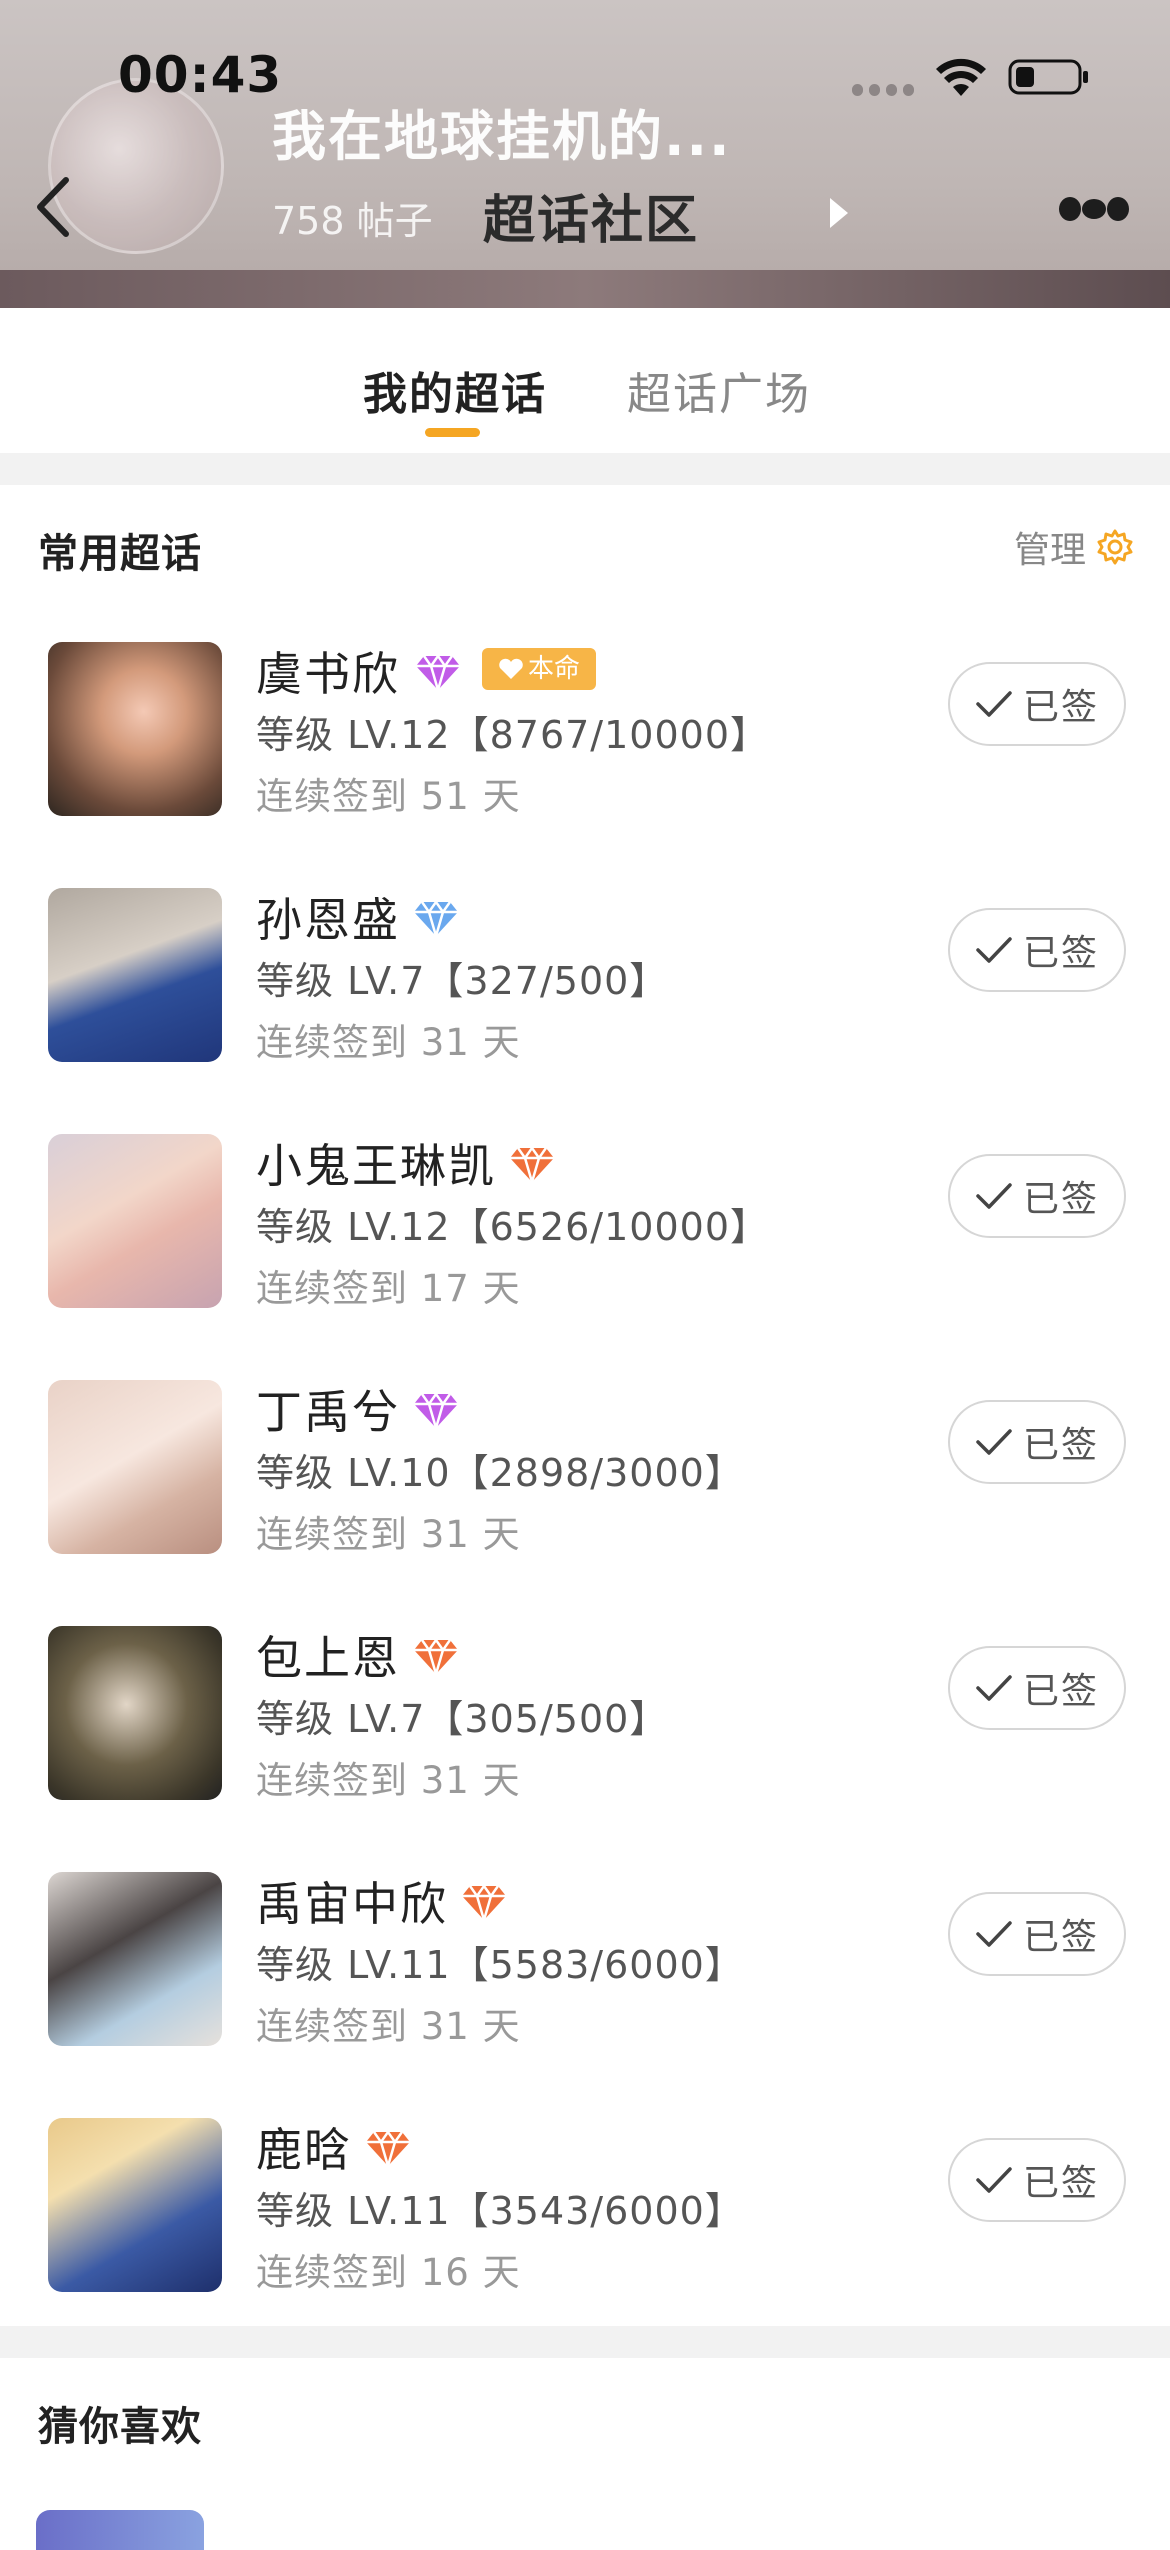 This screenshot has height=2550, width=1170. Describe the element at coordinates (500, 1473) in the screenshot. I see `topic-level: 等级 LV.10【2898/3000】` at that location.